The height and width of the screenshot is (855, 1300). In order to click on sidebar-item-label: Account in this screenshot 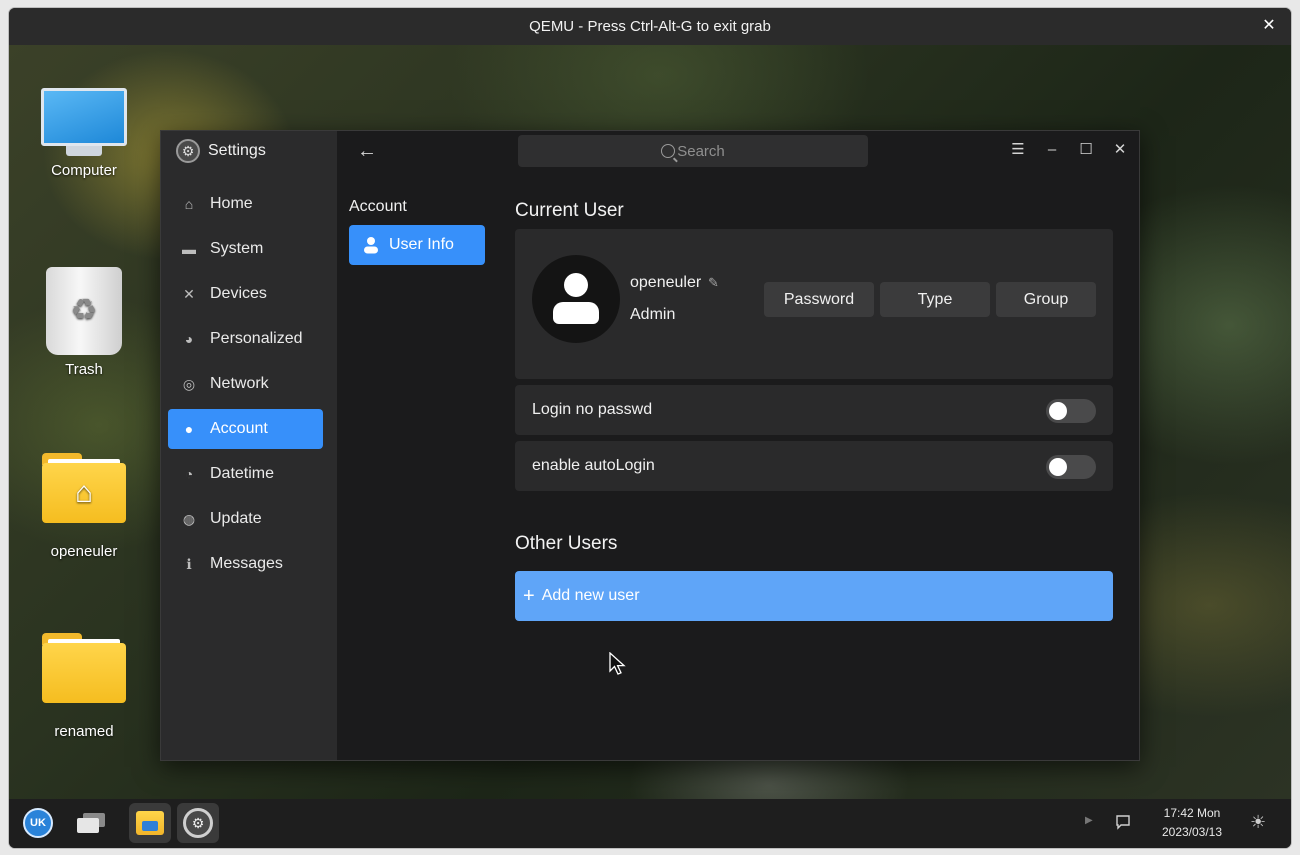, I will do `click(239, 428)`.